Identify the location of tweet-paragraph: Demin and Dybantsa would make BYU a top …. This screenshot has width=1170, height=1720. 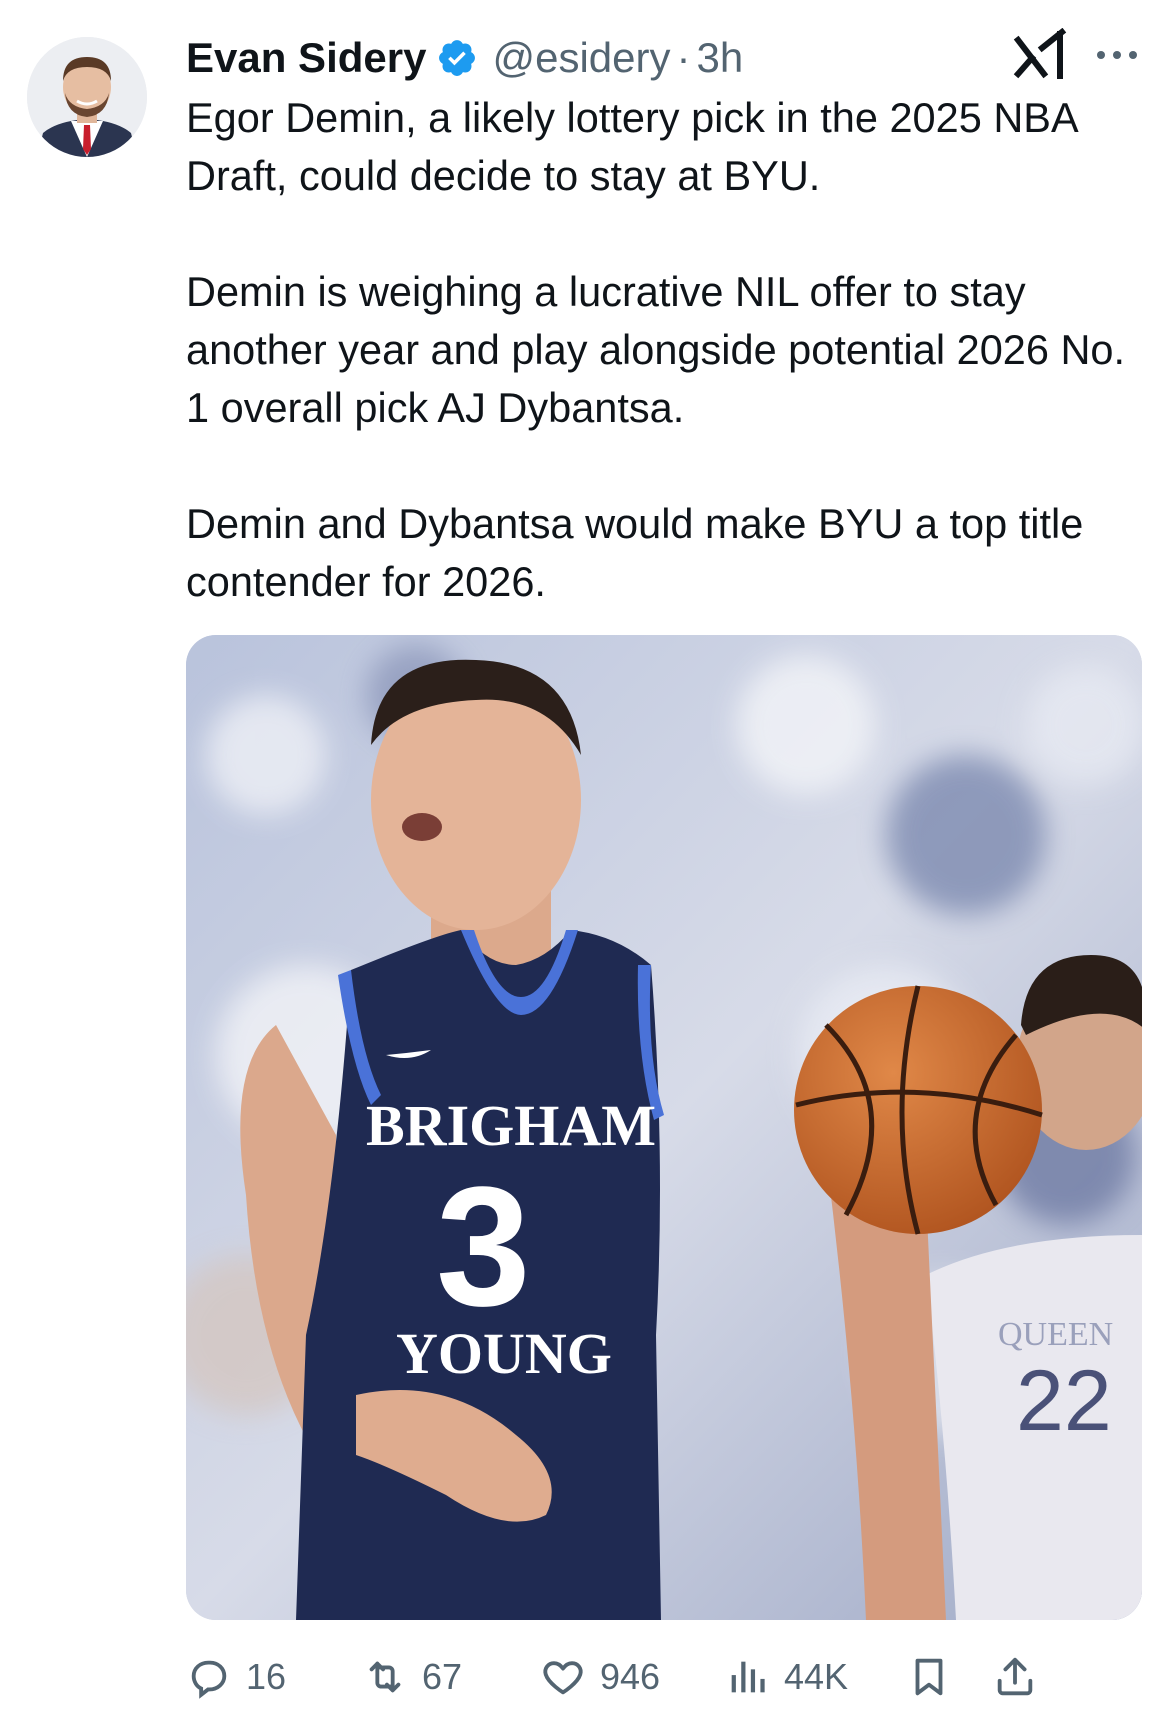
(635, 552).